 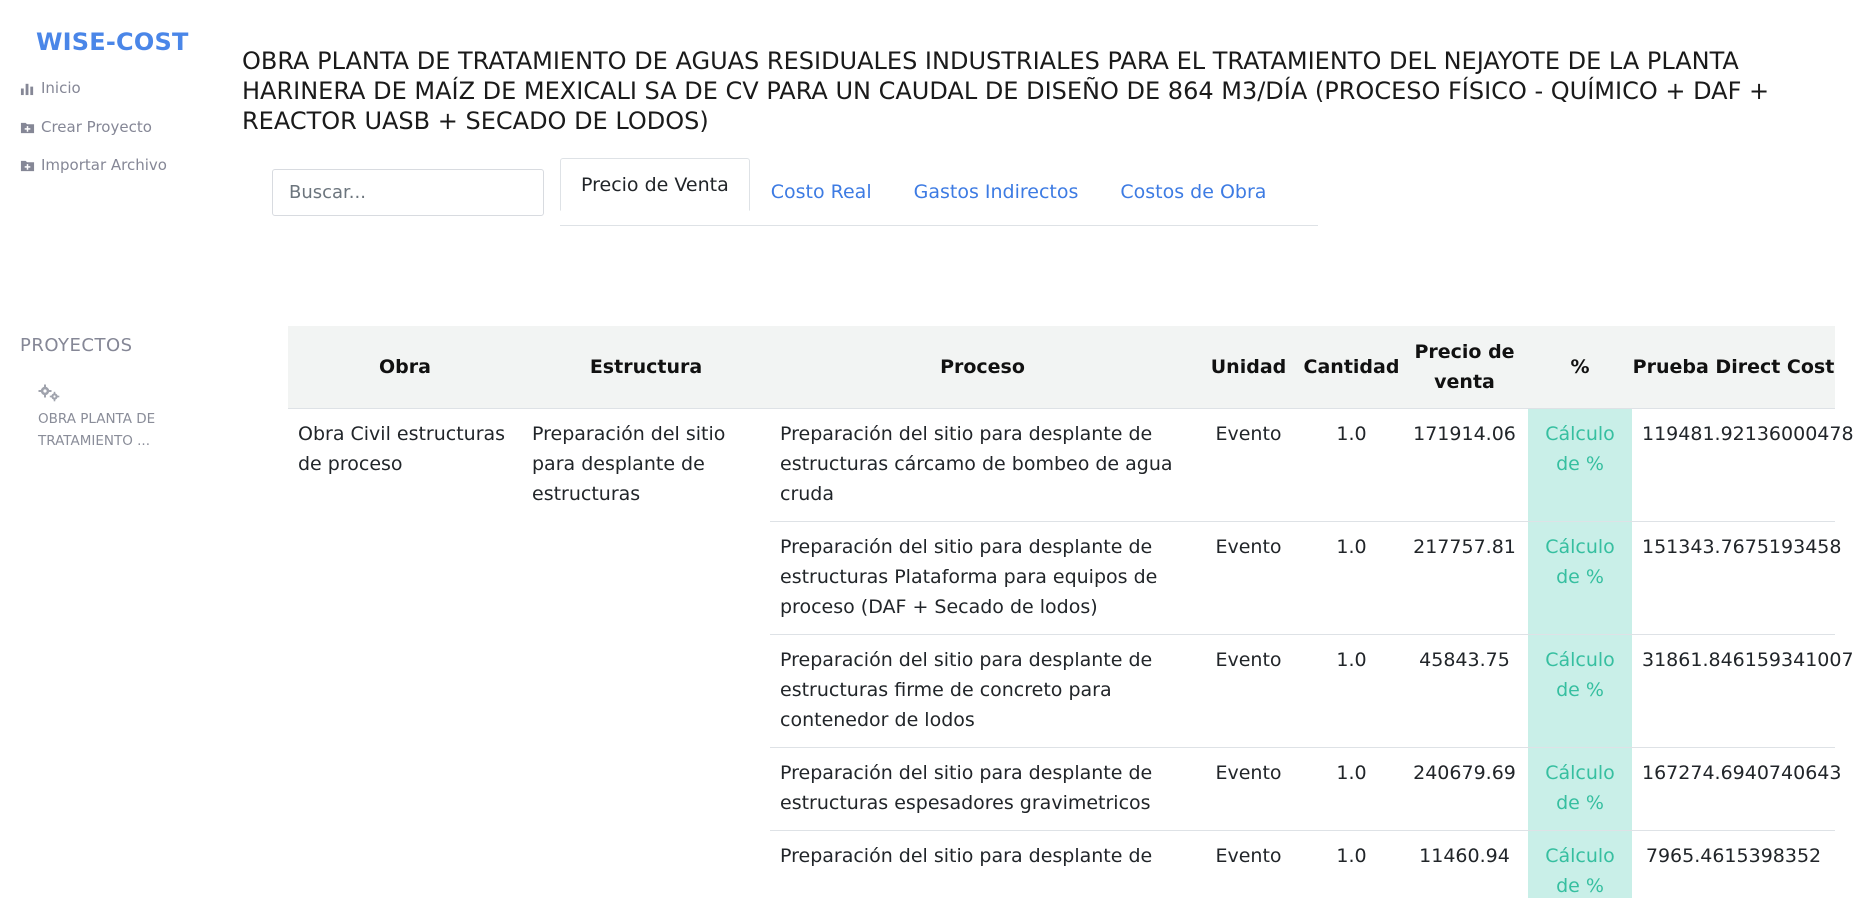 I want to click on cell-proceso: Preparación del sitio para desplante de, so click(x=982, y=863).